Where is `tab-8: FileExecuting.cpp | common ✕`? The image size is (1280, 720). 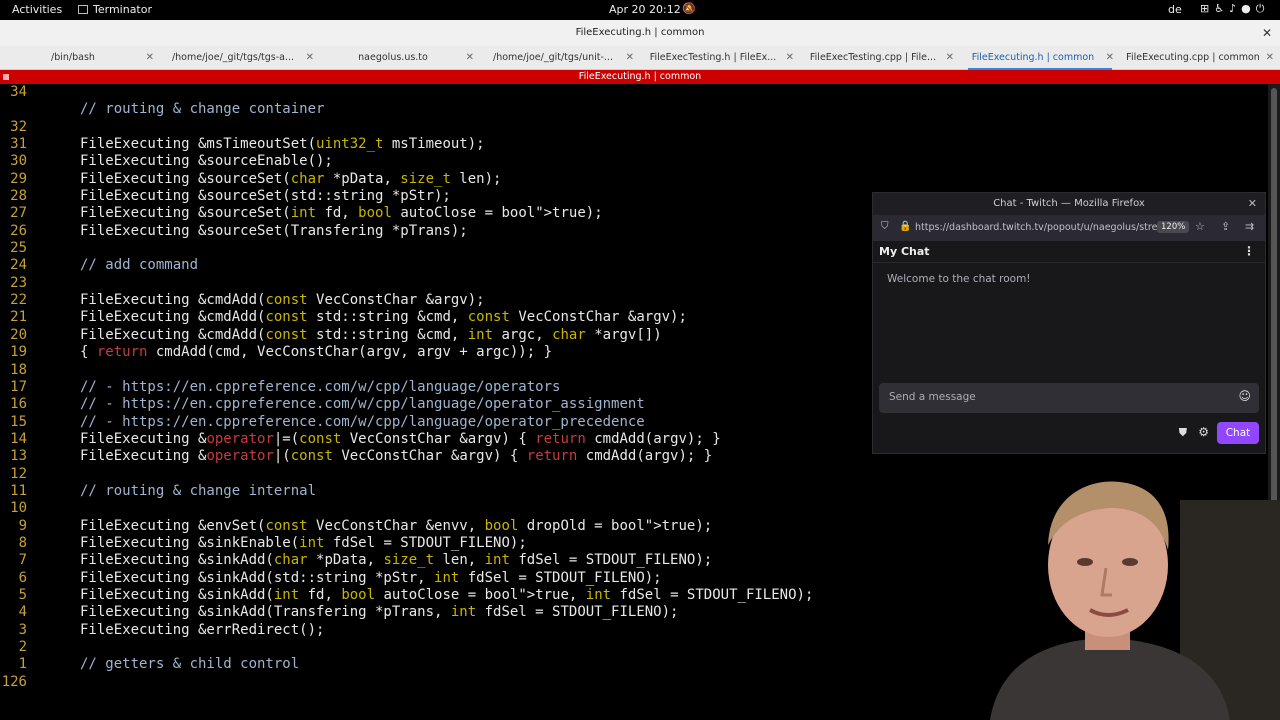 tab-8: FileExecuting.cpp | common ✕ is located at coordinates (1200, 58).